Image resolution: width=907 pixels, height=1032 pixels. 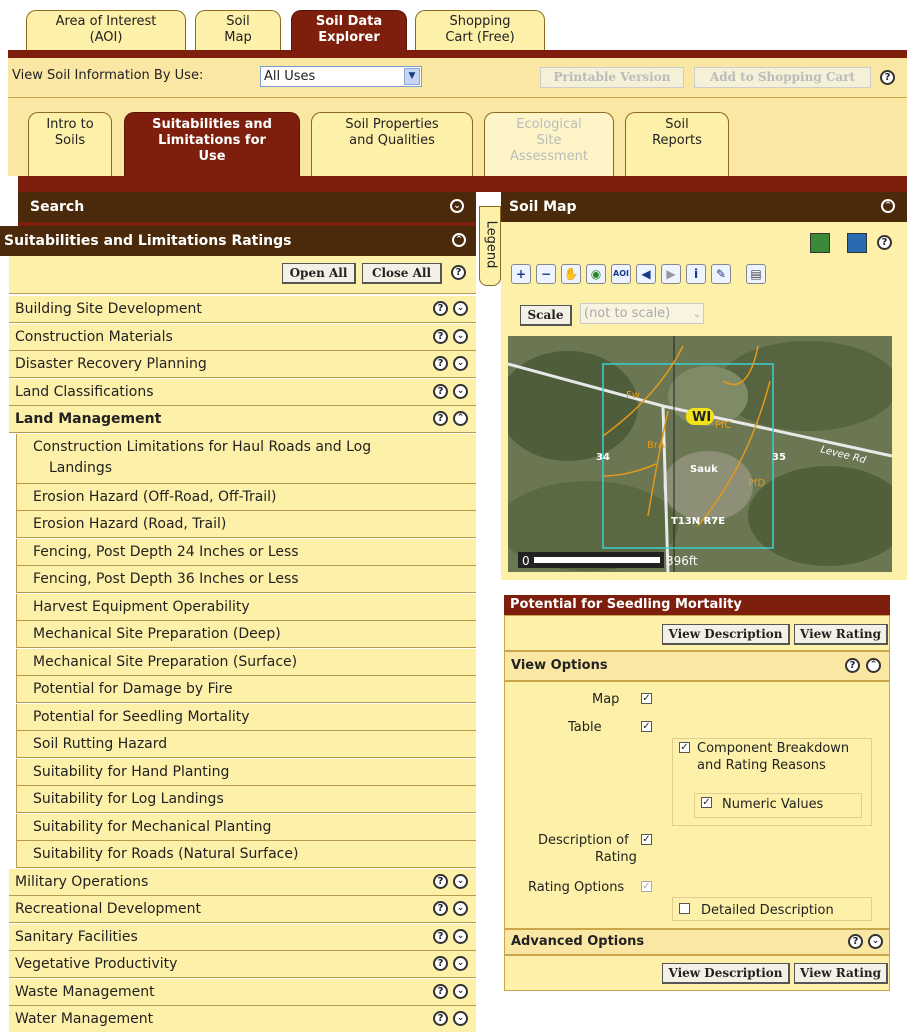 What do you see at coordinates (212, 144) in the screenshot?
I see `tab-suitabilities-limitations: Suitabilities and Limitations for Use` at bounding box center [212, 144].